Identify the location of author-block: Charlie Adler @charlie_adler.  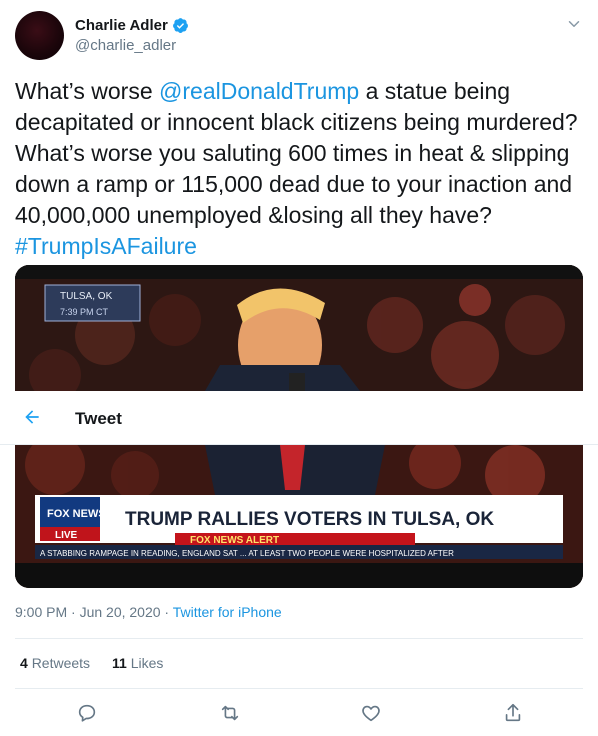
(132, 35).